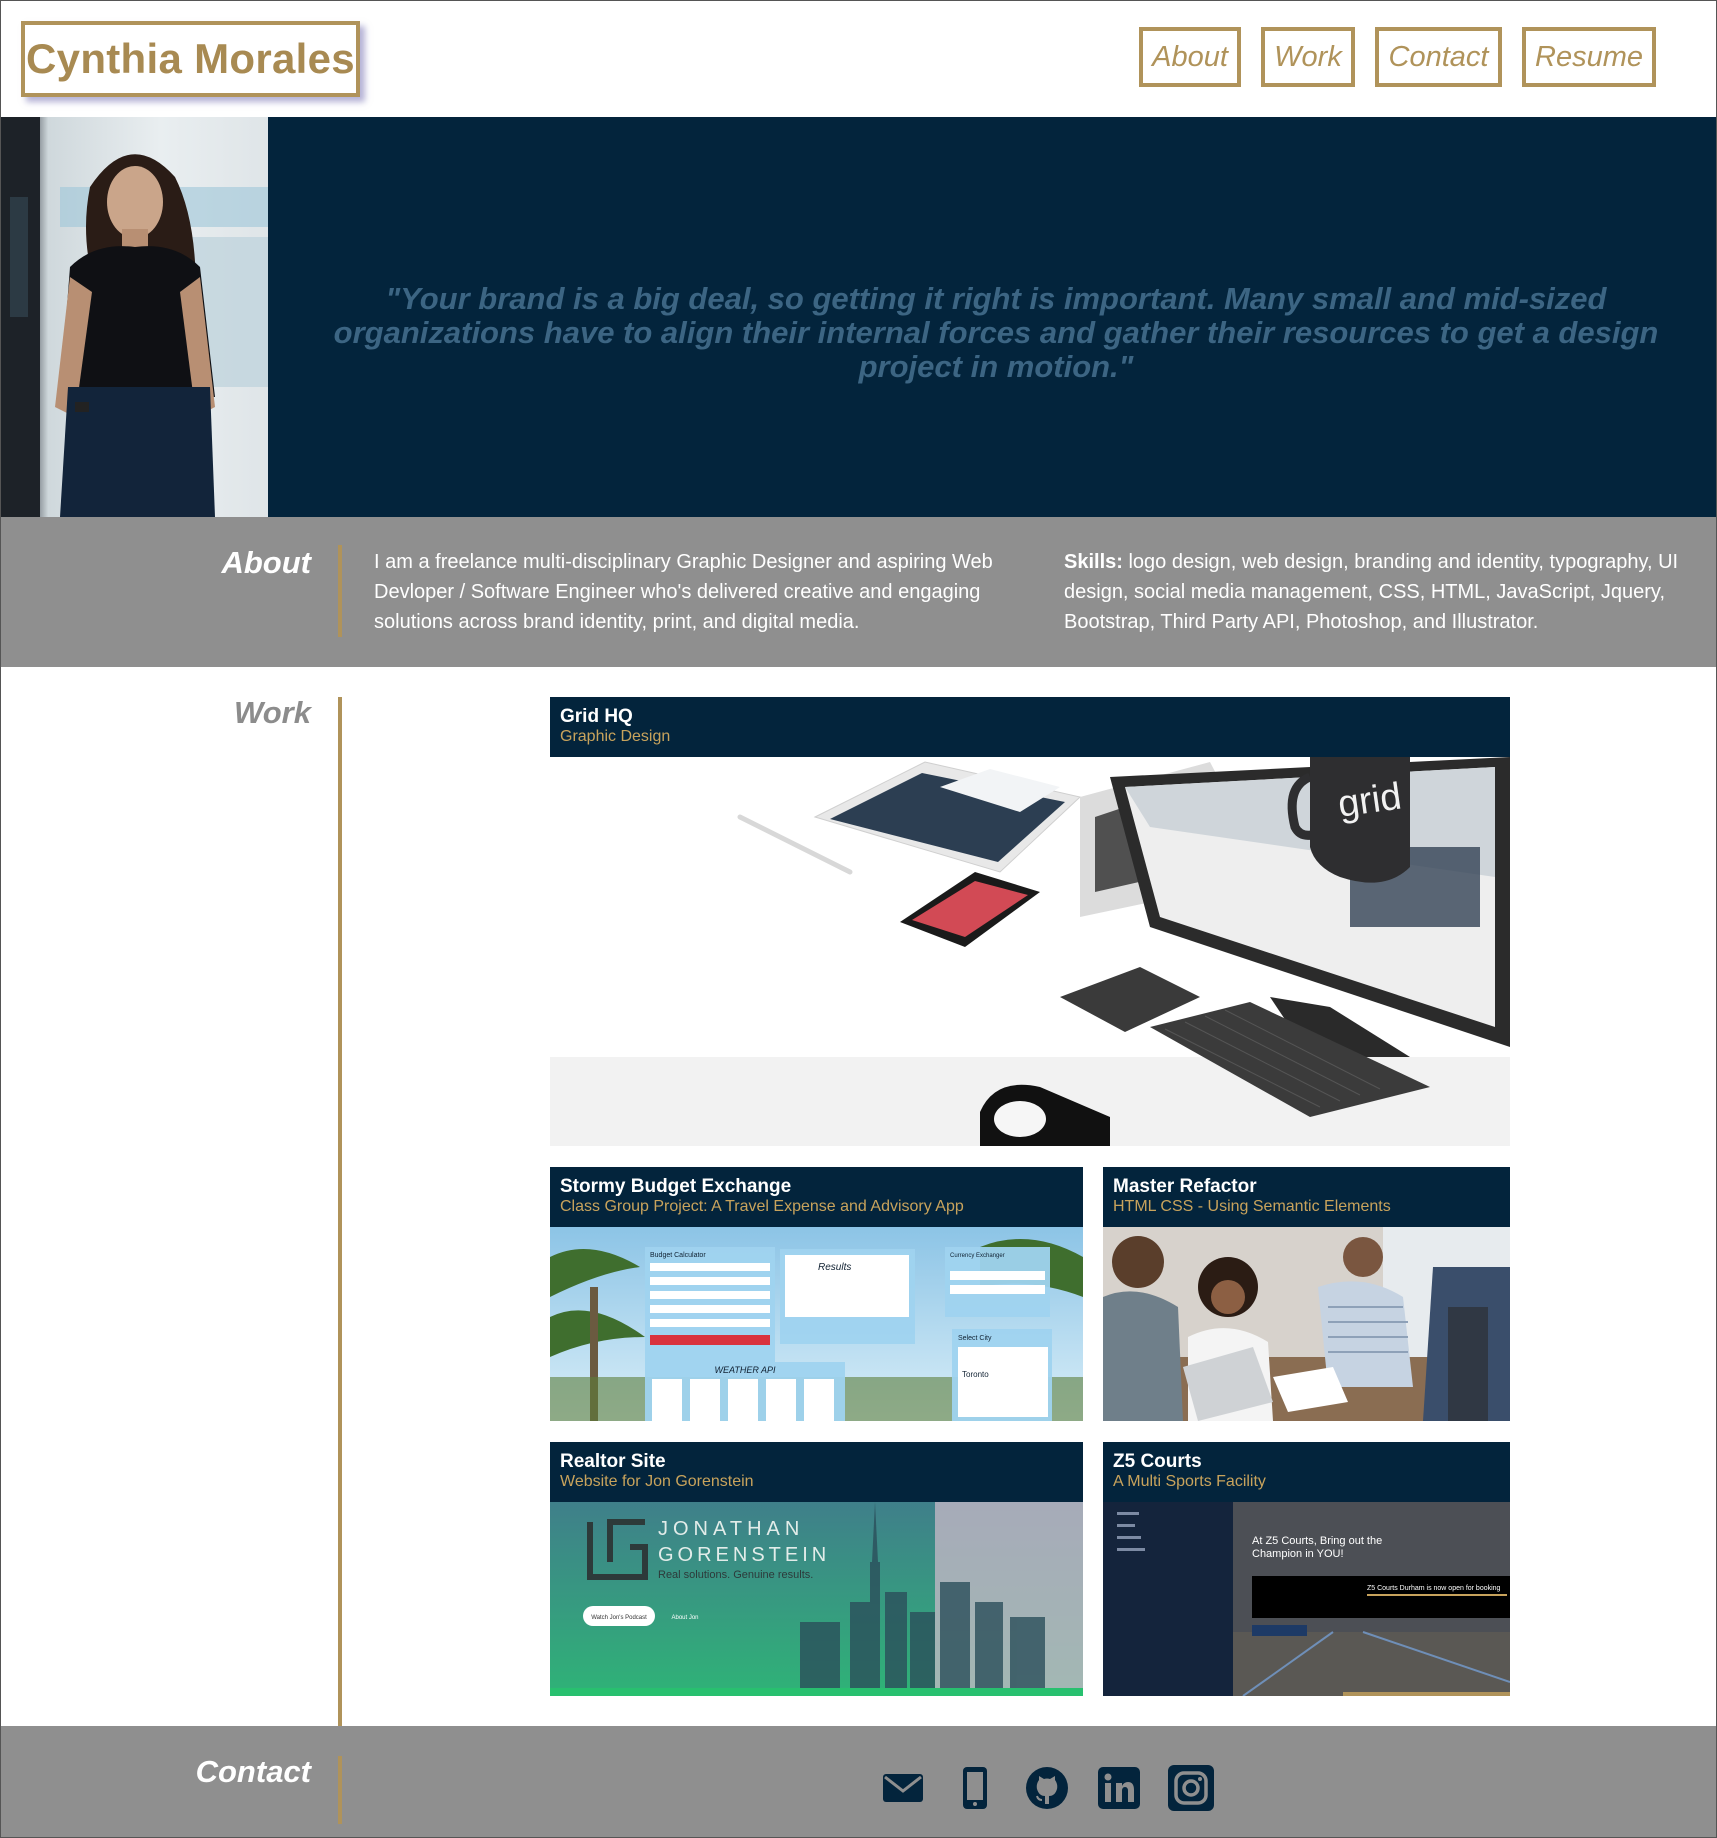  Describe the element at coordinates (1306, 1472) in the screenshot. I see `card-header: Z5 Courts A Multi Sports Facility` at that location.